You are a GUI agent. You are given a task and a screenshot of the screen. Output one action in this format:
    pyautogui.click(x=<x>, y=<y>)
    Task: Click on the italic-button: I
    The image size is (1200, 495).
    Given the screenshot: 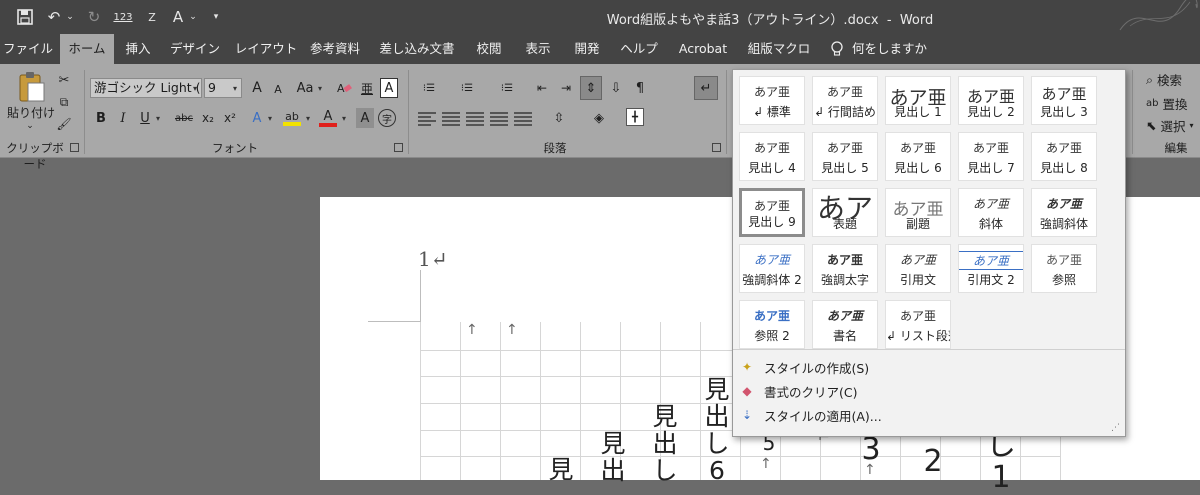 What is the action you would take?
    pyautogui.click(x=123, y=118)
    